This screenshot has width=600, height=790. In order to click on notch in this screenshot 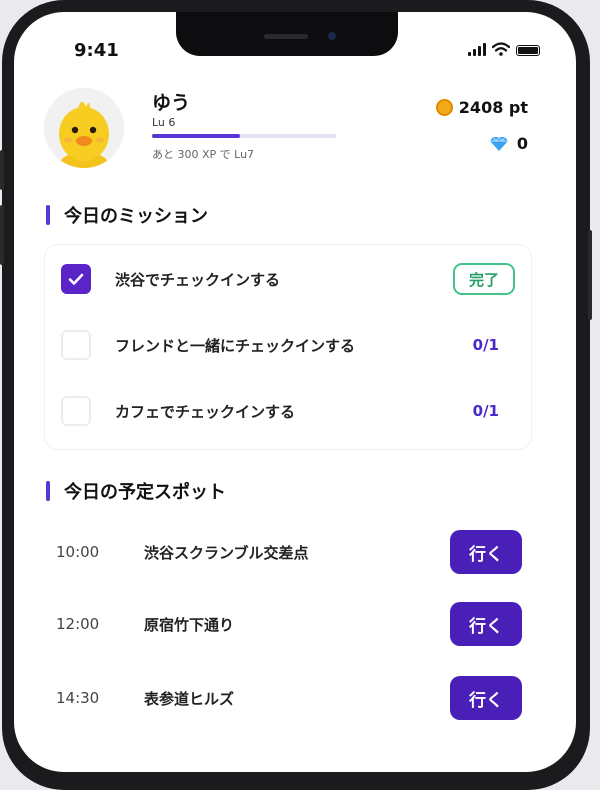, I will do `click(287, 34)`.